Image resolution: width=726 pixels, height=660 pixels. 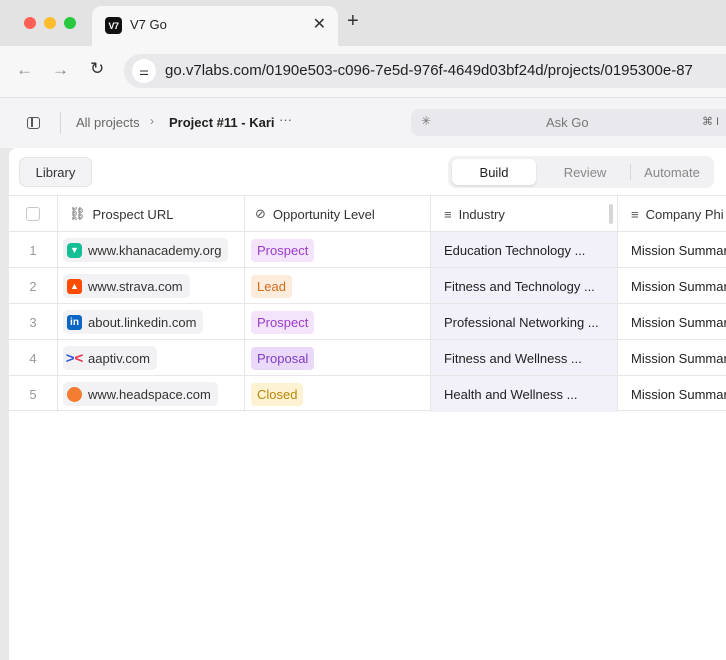 What do you see at coordinates (113, 25) in the screenshot?
I see `v7-favicon-icon: V7` at bounding box center [113, 25].